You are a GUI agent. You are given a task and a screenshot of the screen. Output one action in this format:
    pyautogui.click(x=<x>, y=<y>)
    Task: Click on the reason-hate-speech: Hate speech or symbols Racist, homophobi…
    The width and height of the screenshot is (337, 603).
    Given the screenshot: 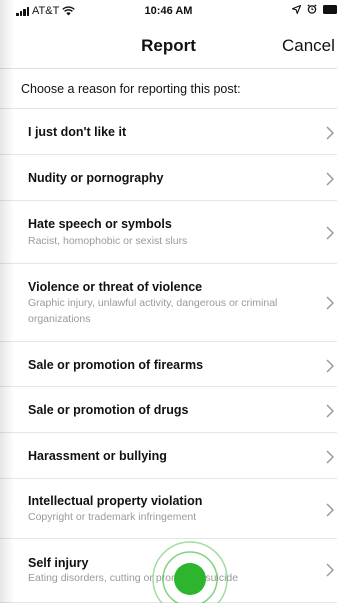 What is the action you would take?
    pyautogui.click(x=168, y=232)
    